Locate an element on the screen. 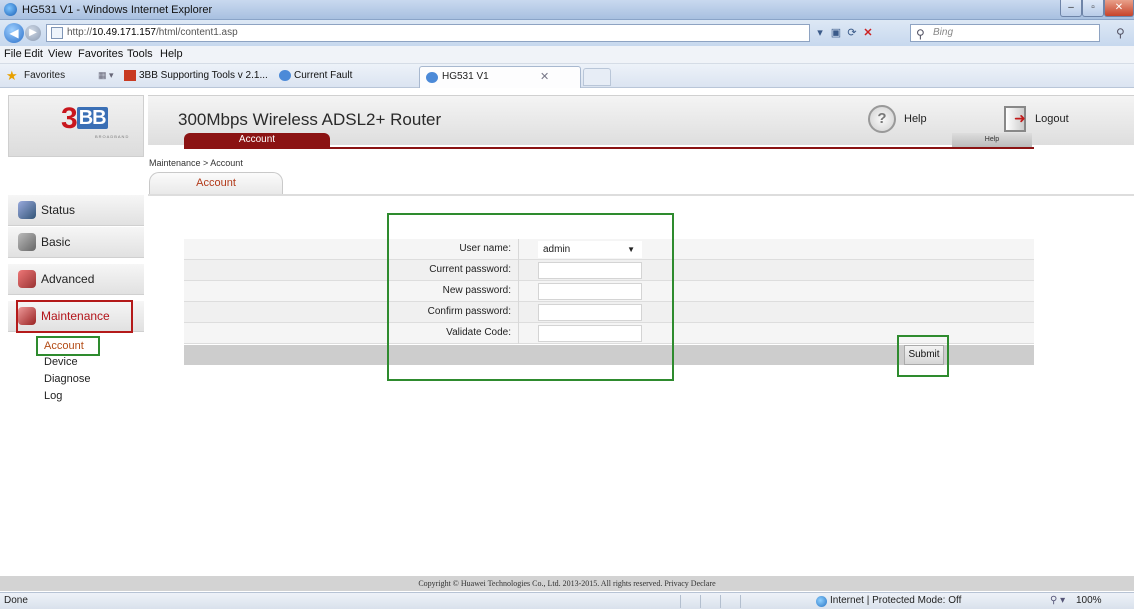 The height and width of the screenshot is (609, 1134). globe-icon is located at coordinates (821, 601).